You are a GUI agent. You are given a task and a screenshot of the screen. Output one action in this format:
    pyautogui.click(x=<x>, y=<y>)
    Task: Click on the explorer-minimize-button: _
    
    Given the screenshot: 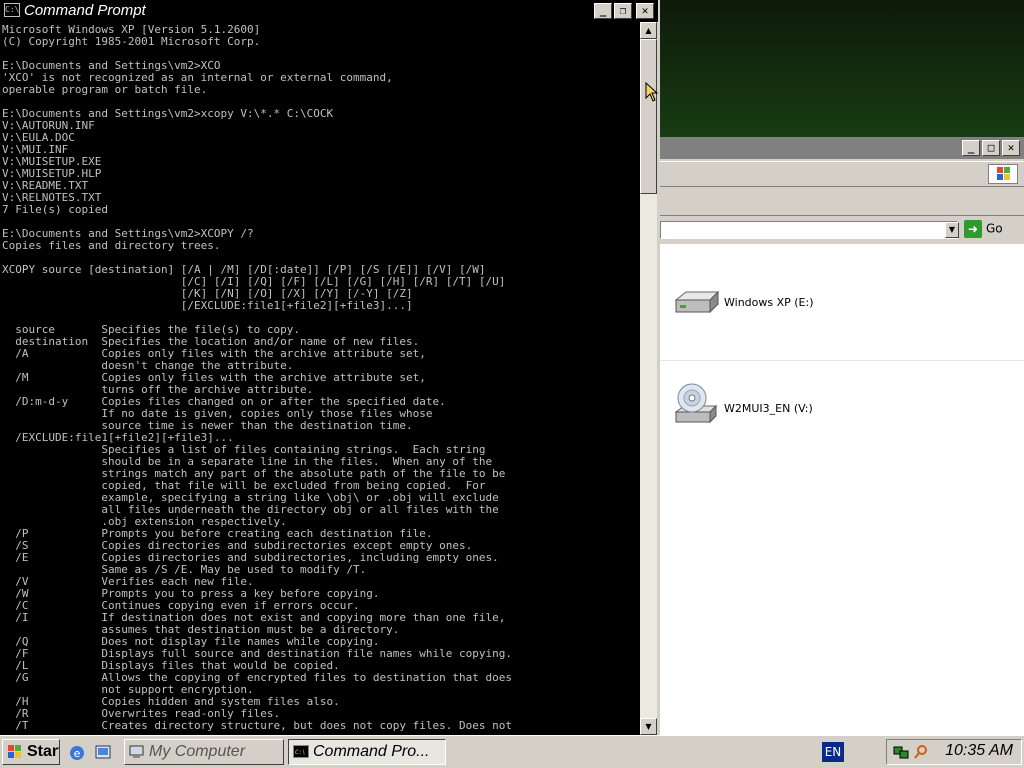 What is the action you would take?
    pyautogui.click(x=971, y=148)
    